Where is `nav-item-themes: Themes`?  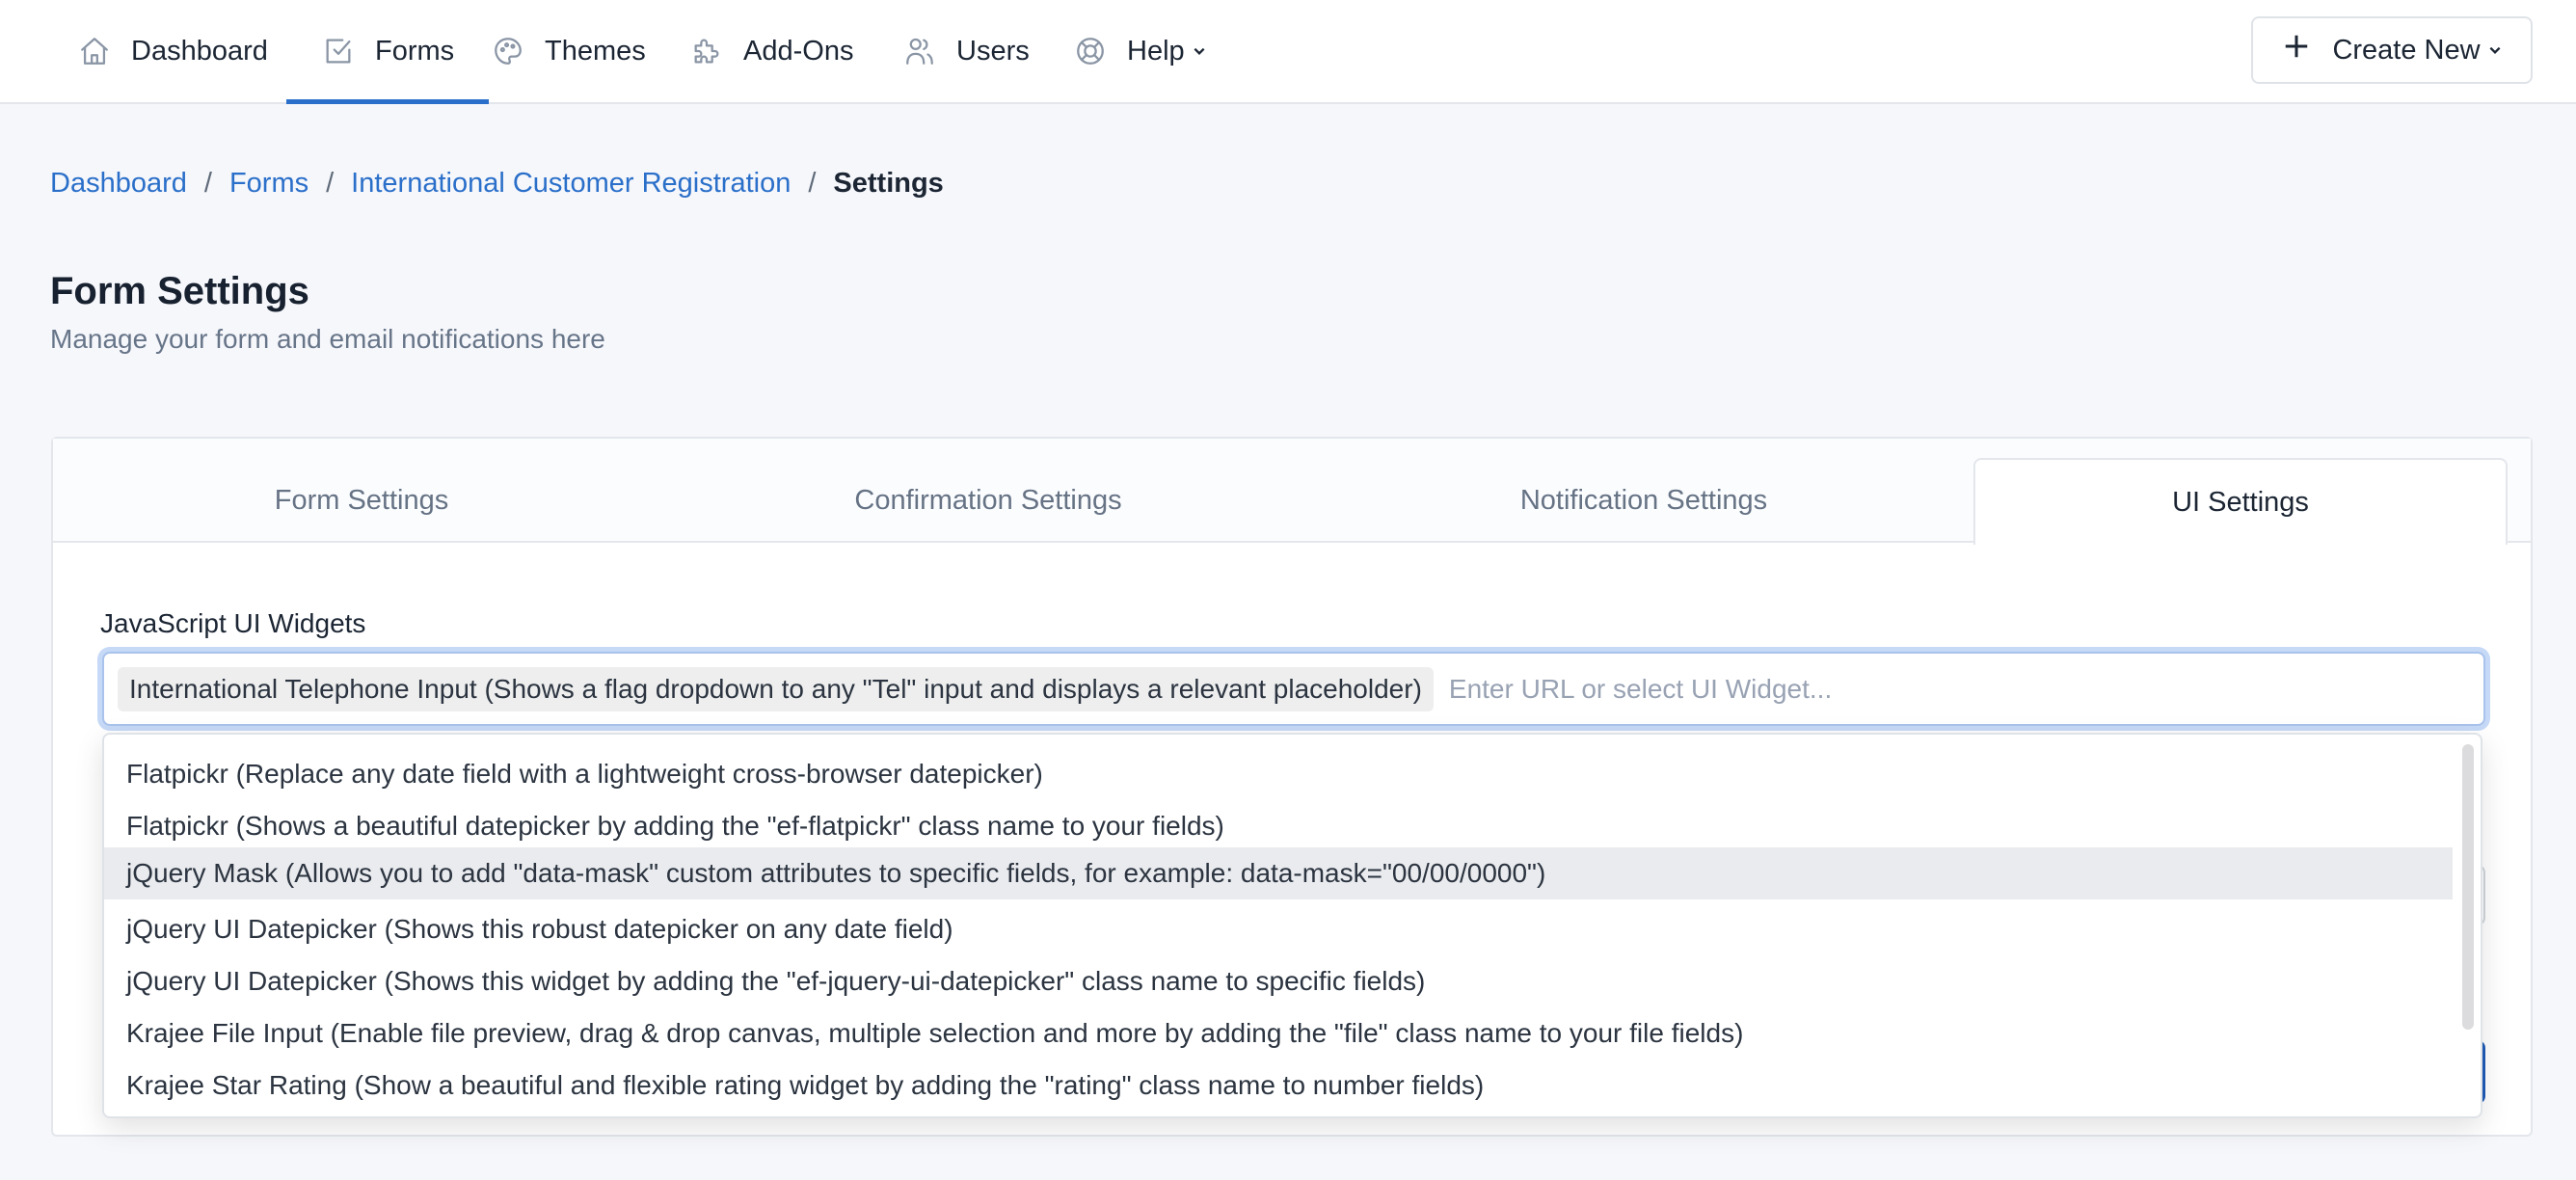
nav-item-themes: Themes is located at coordinates (568, 51).